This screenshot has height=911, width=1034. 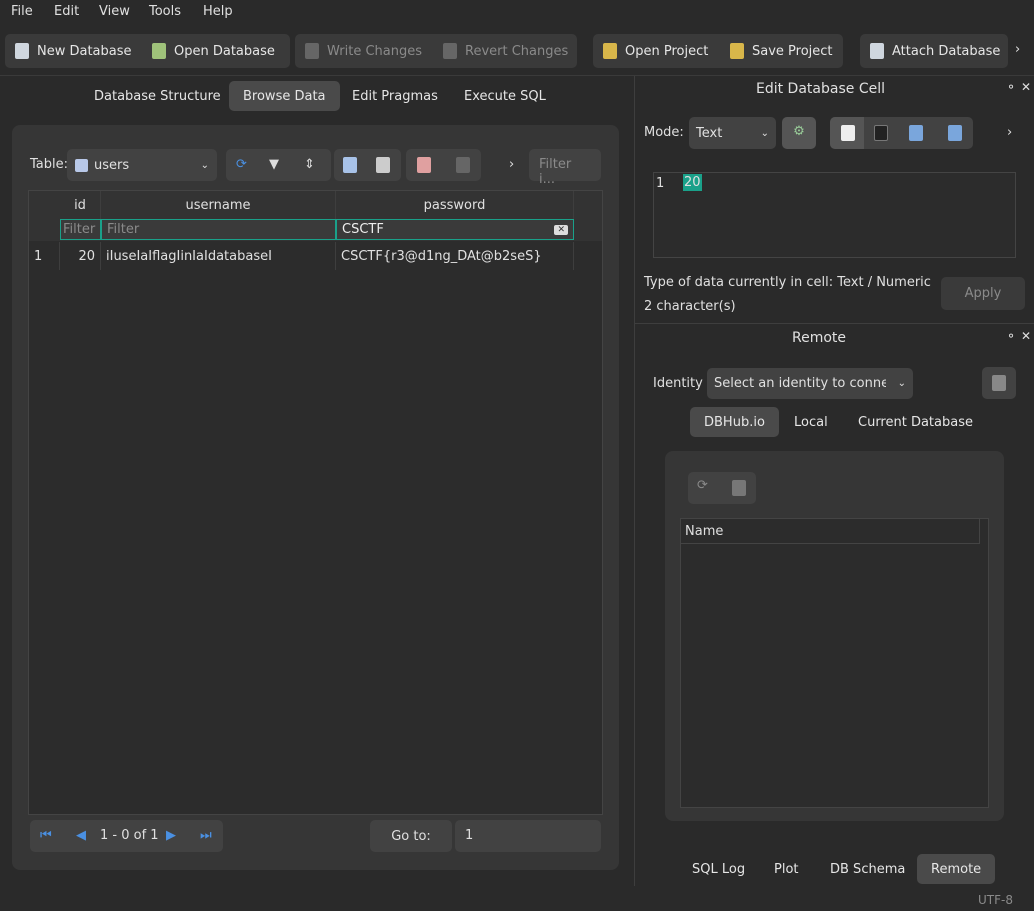 What do you see at coordinates (81, 835) in the screenshot?
I see `previous-page-icon: ◀` at bounding box center [81, 835].